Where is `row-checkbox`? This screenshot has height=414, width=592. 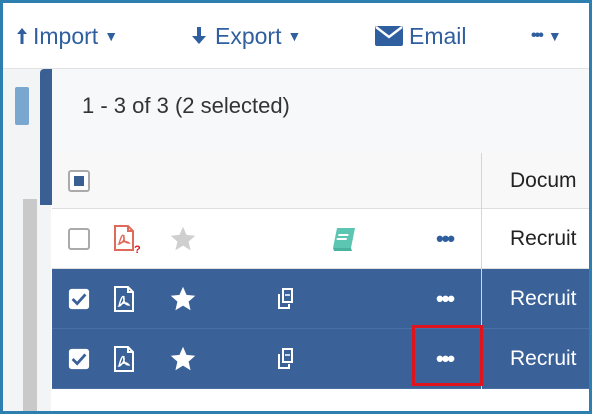
row-checkbox is located at coordinates (79, 238).